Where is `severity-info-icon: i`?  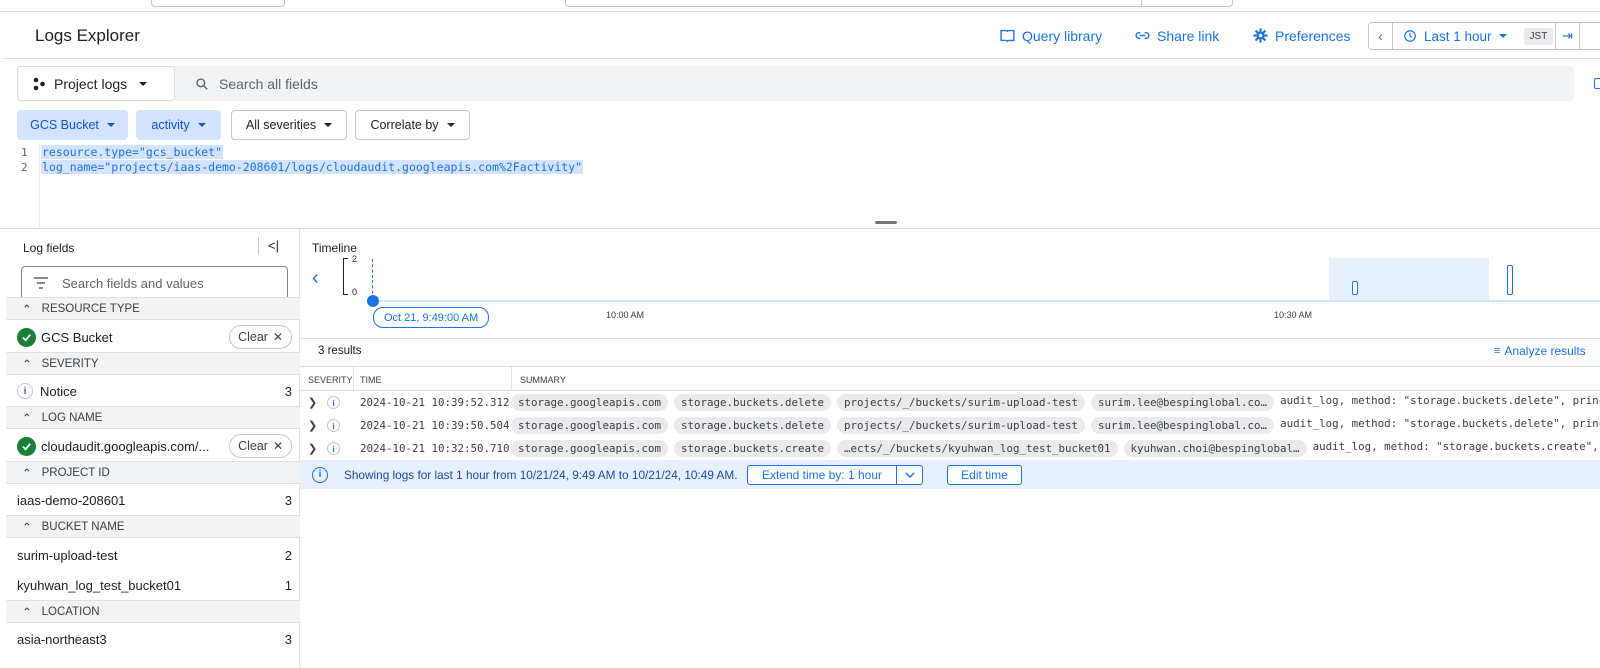 severity-info-icon: i is located at coordinates (333, 425).